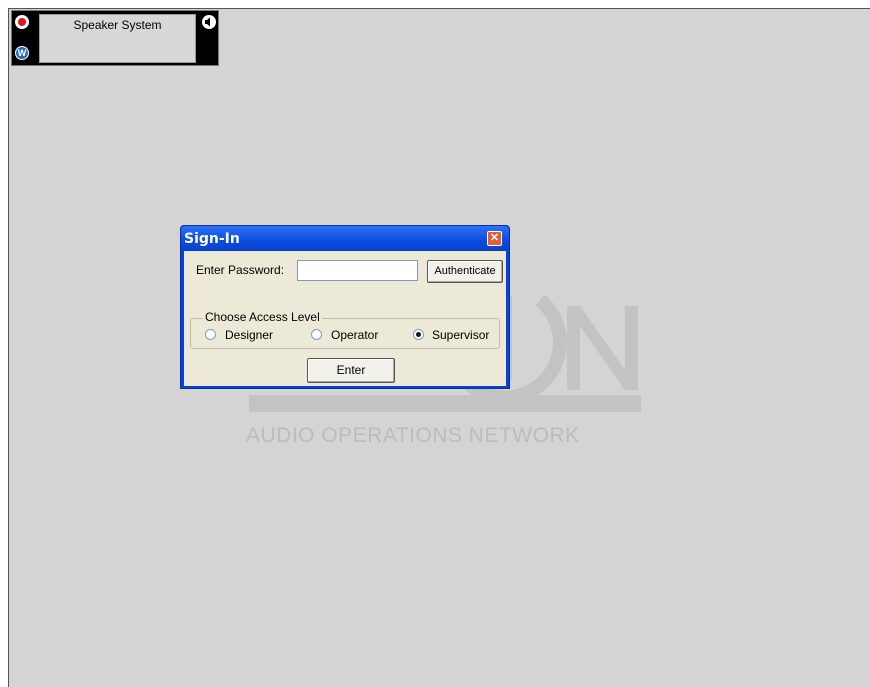 The image size is (870, 687). Describe the element at coordinates (351, 370) in the screenshot. I see `enter-button: Enter` at that location.